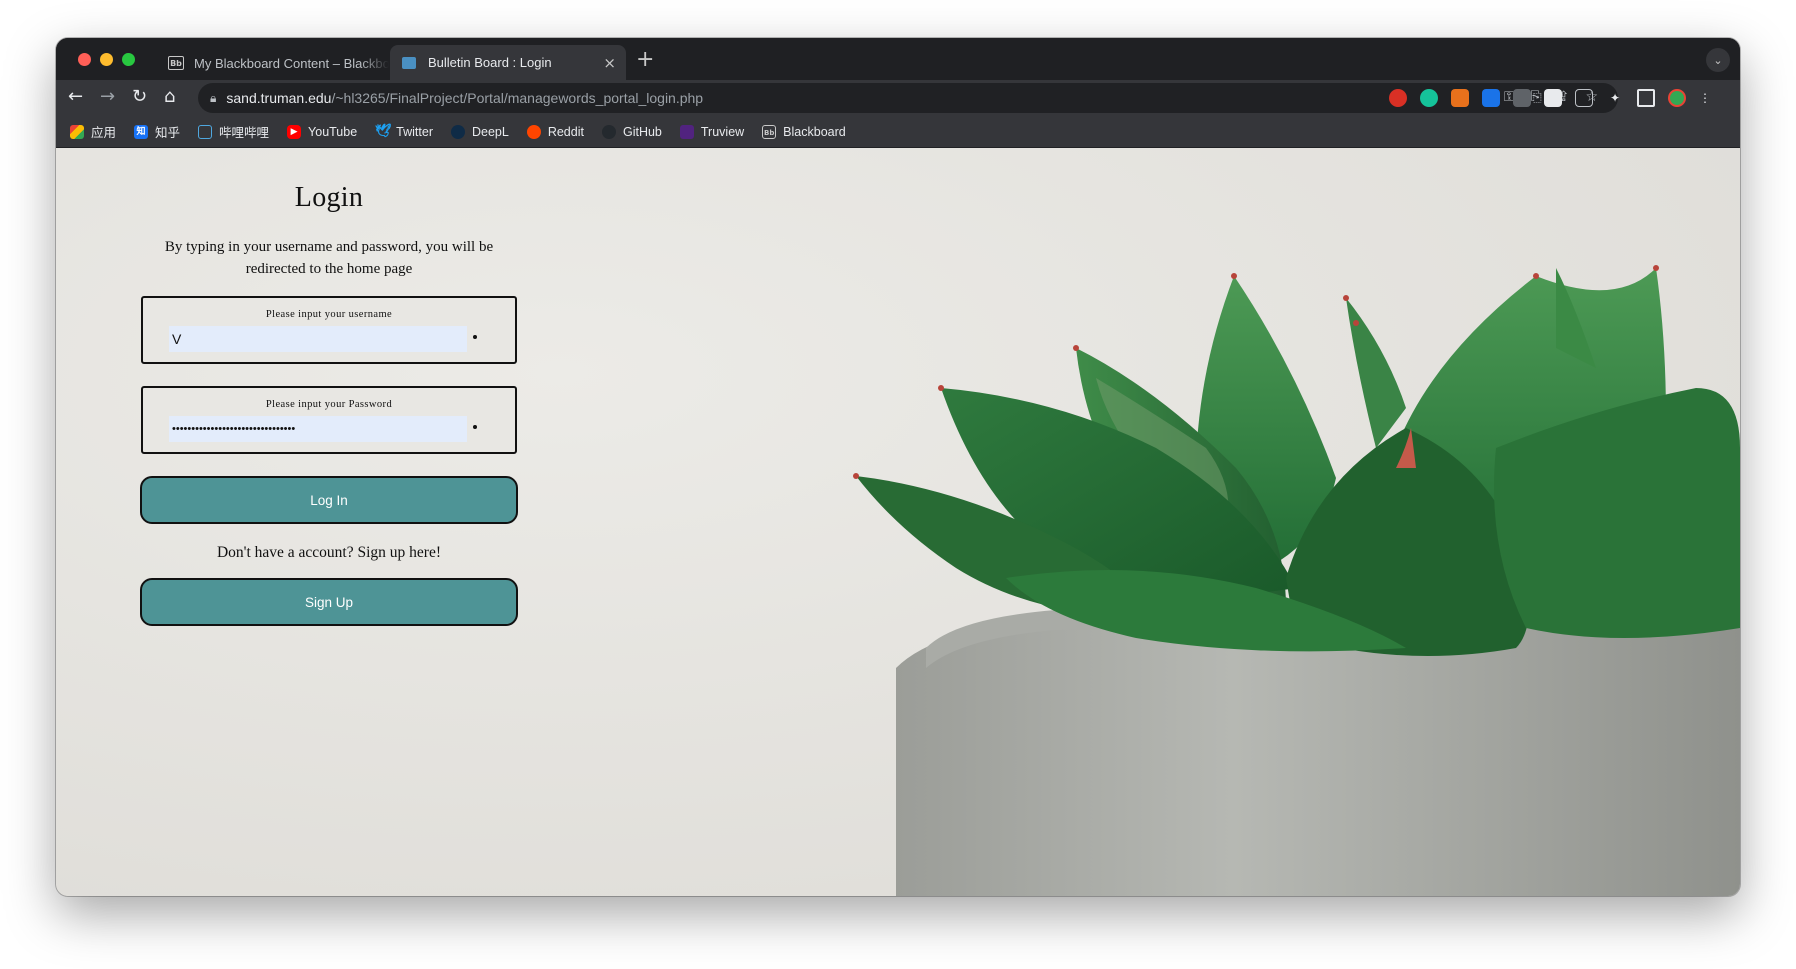 This screenshot has width=1796, height=969. I want to click on trash-extension-icon, so click(1460, 98).